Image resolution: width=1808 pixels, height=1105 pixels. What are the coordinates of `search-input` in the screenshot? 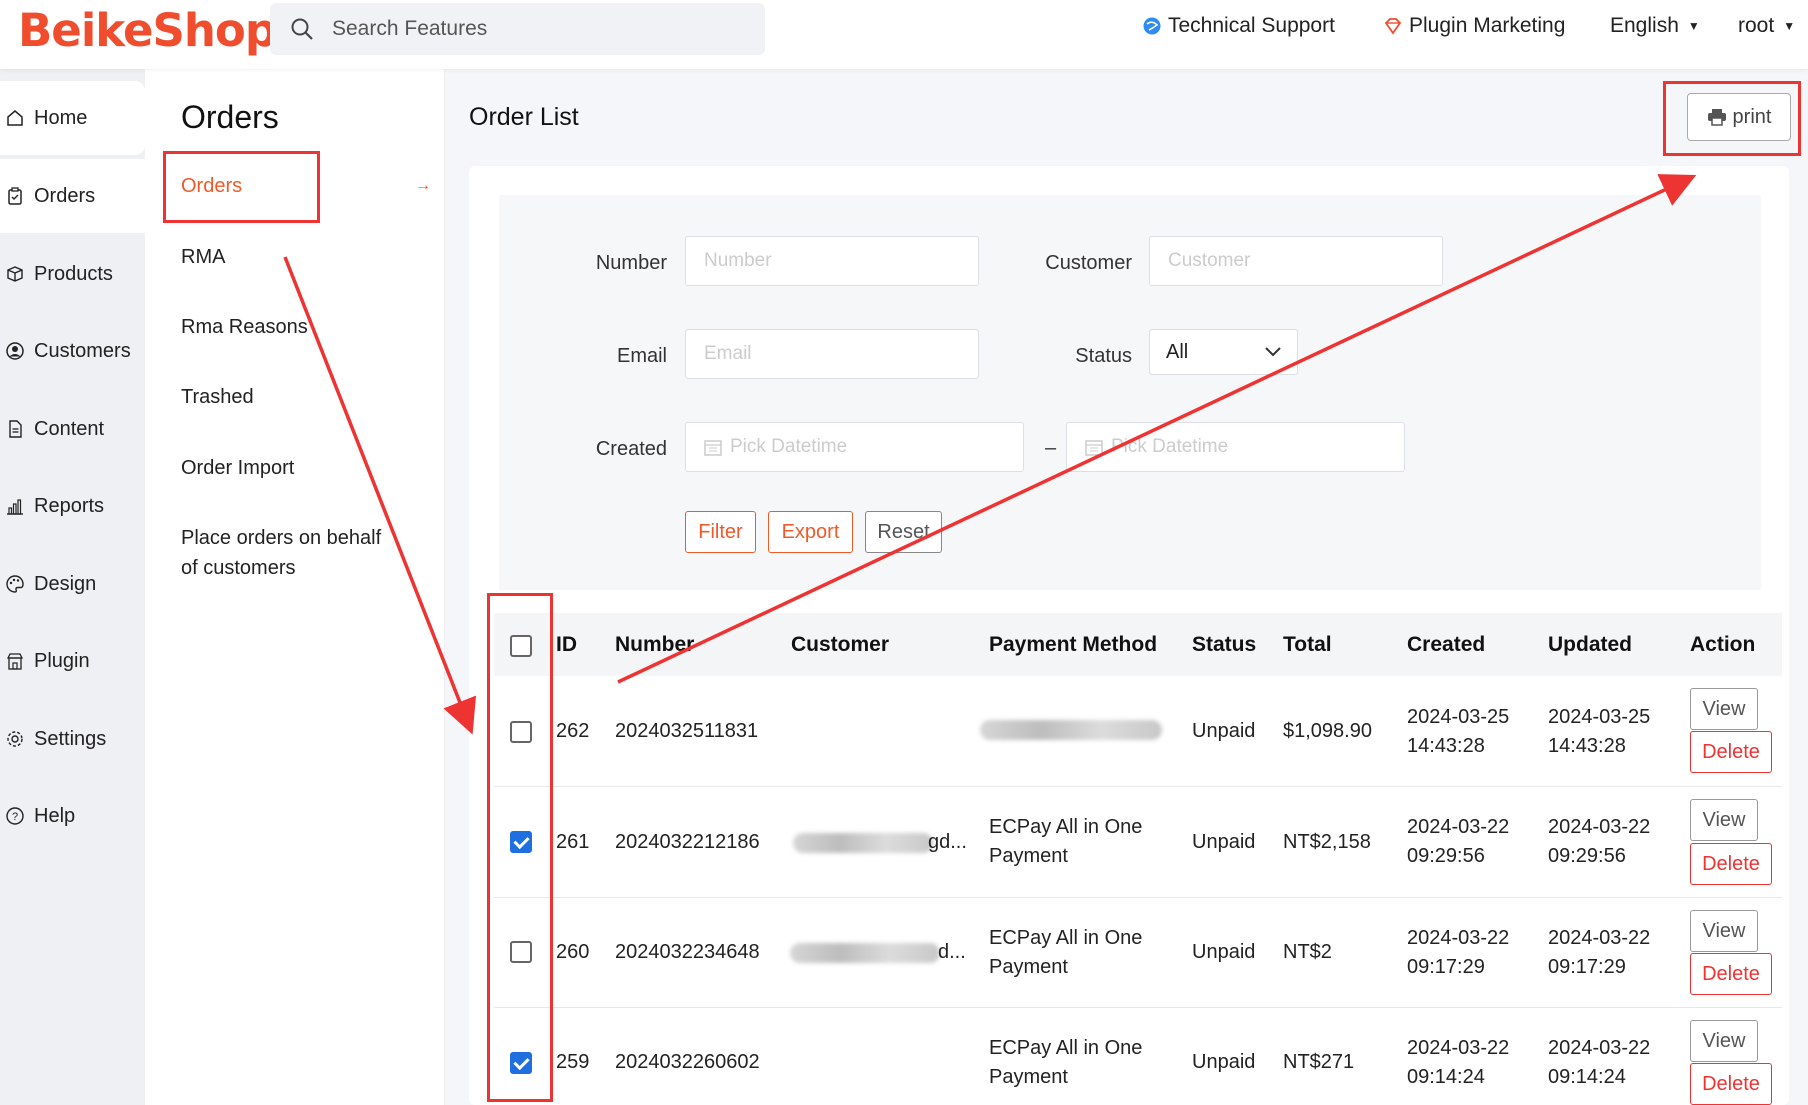 It's located at (532, 29).